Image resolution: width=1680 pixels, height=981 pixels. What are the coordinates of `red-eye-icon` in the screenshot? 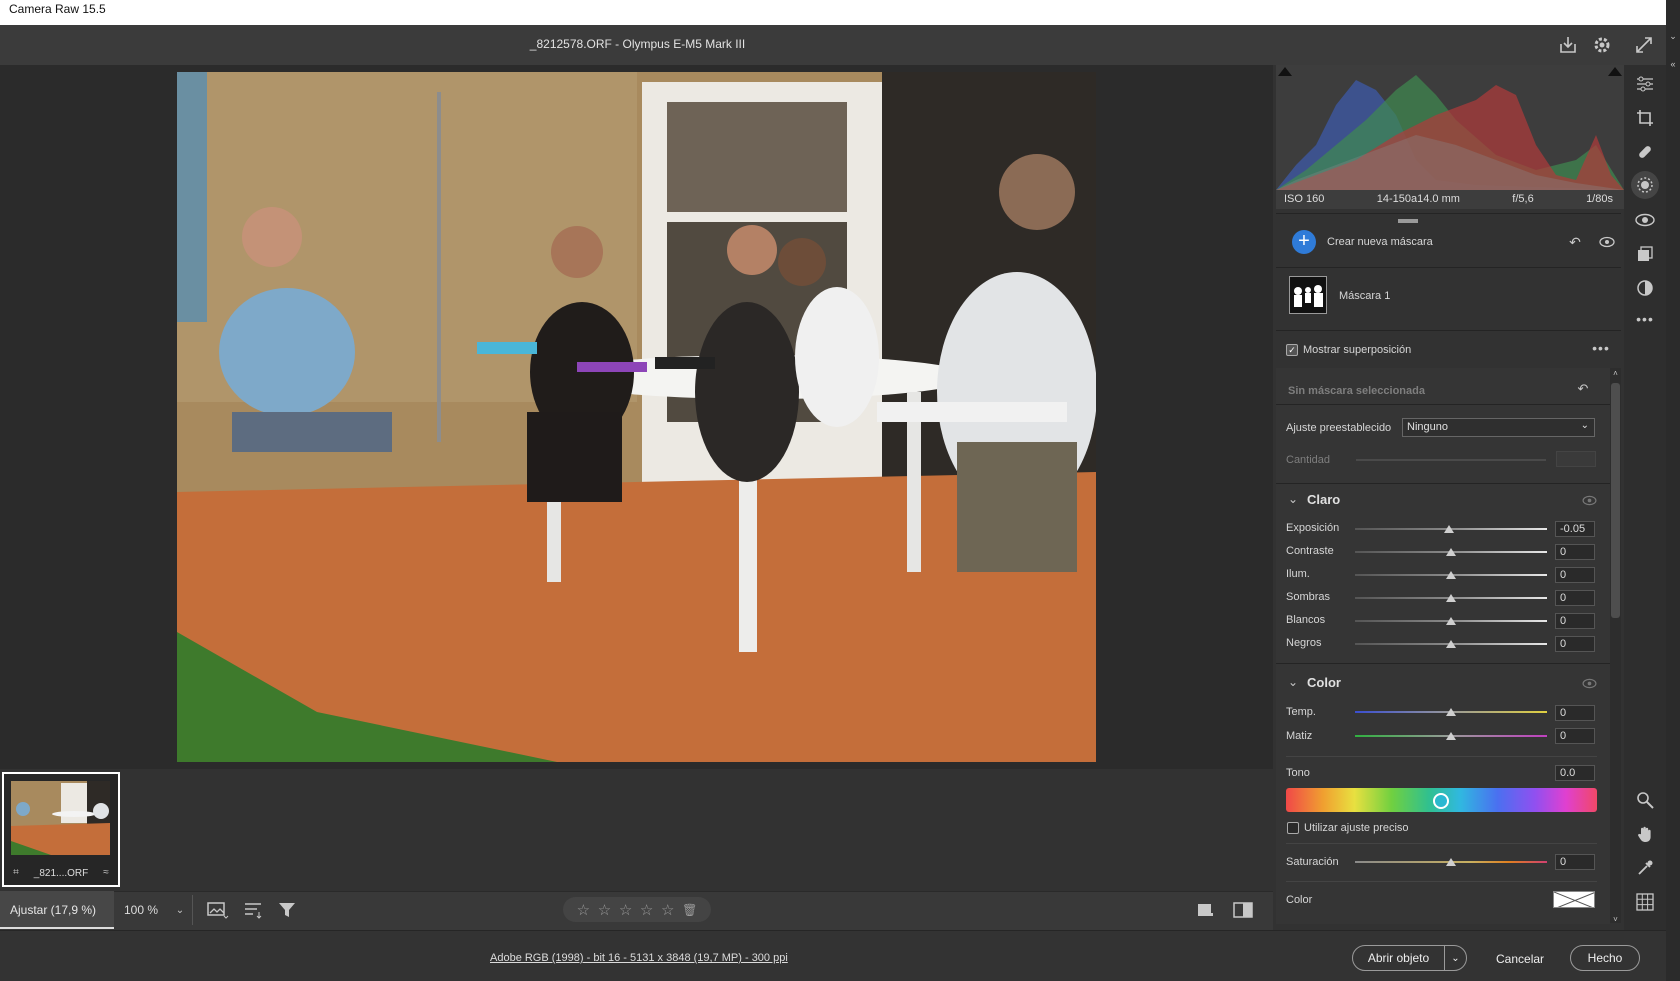 It's located at (1645, 220).